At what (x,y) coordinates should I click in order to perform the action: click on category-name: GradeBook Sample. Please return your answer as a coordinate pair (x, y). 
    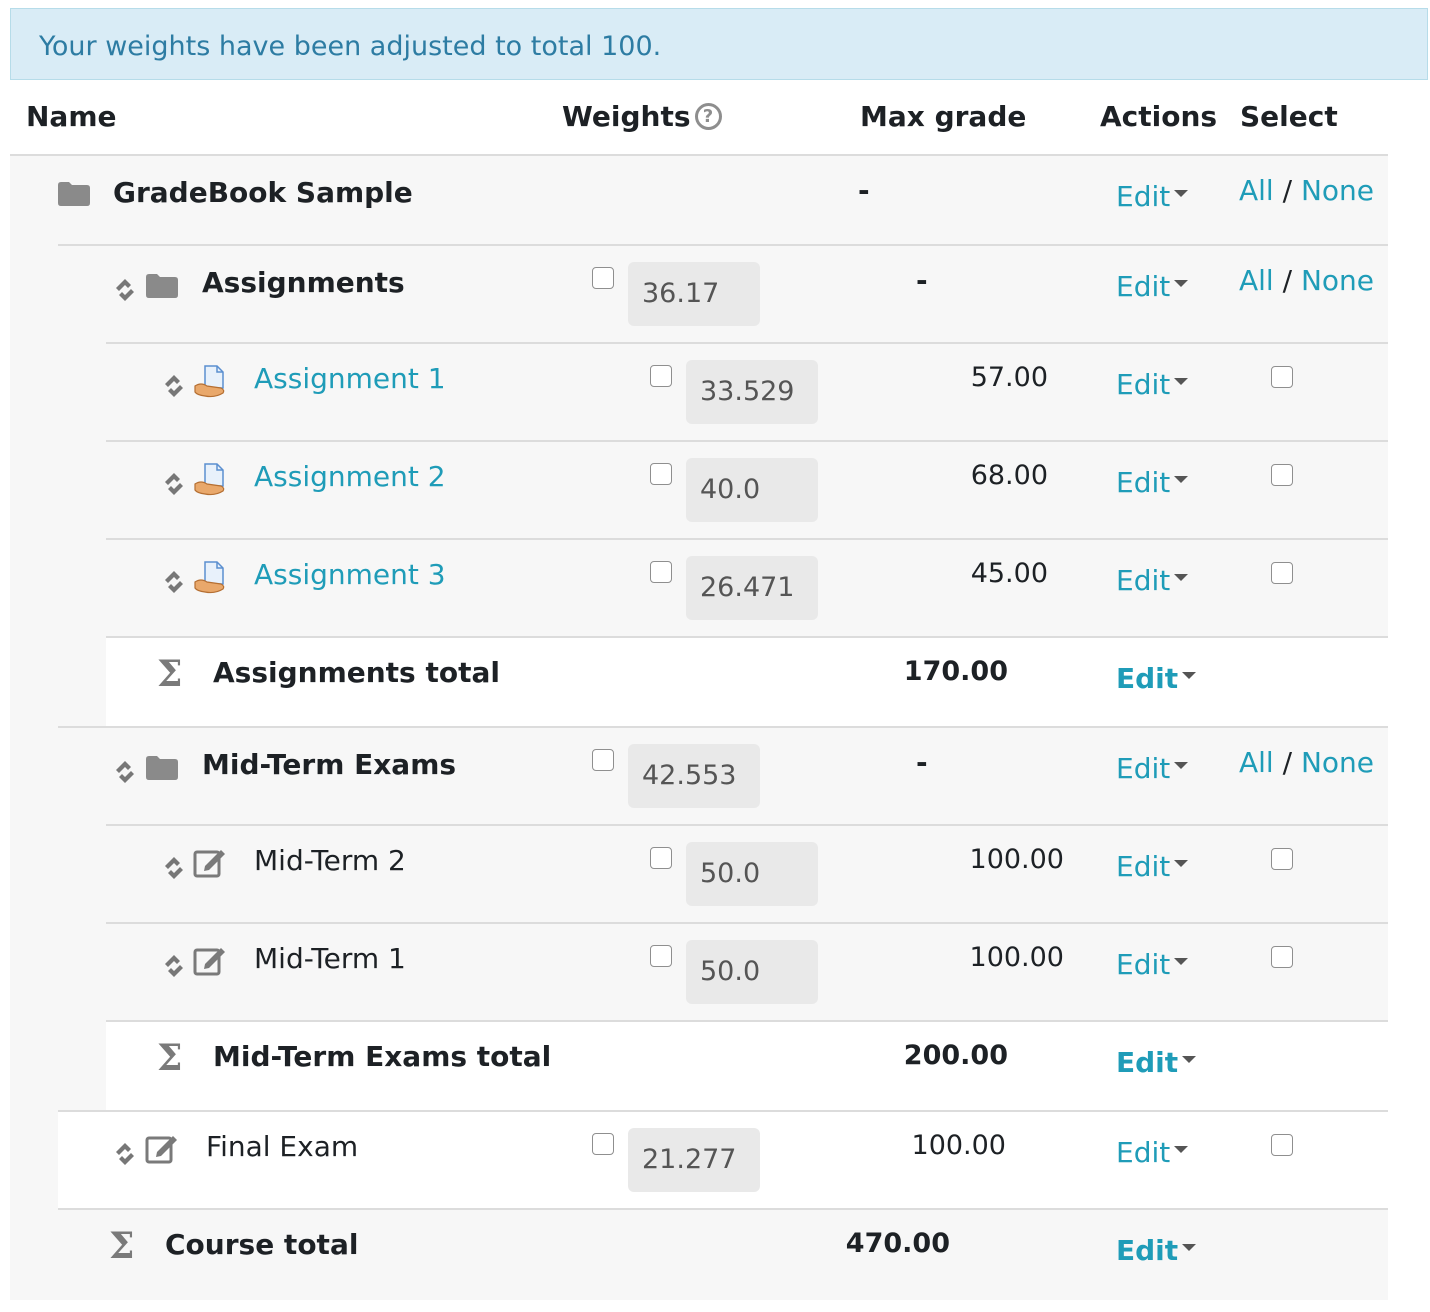
    Looking at the image, I should click on (263, 192).